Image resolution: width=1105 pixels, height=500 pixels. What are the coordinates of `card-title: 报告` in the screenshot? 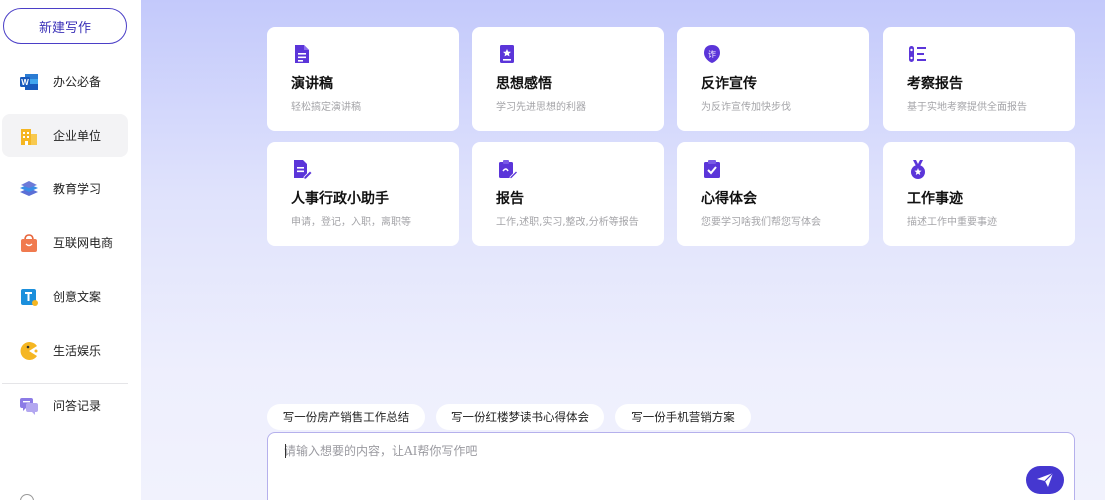 It's located at (510, 199).